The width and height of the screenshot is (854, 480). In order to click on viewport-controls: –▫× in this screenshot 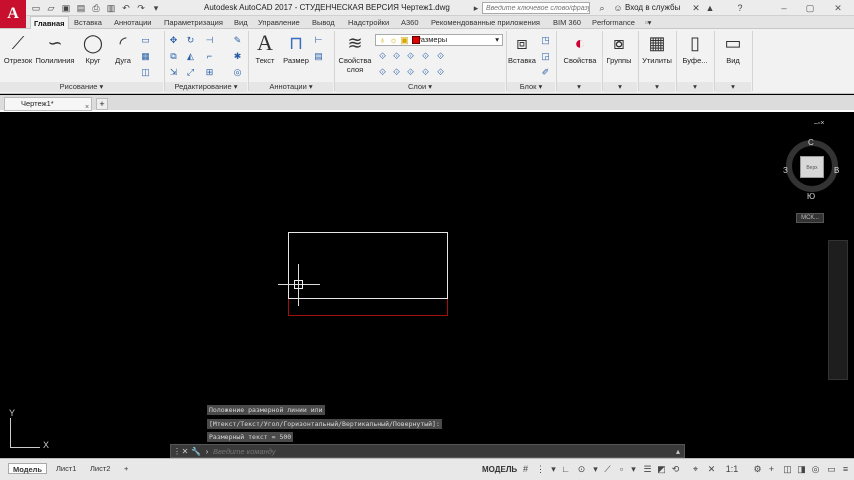, I will do `click(819, 123)`.